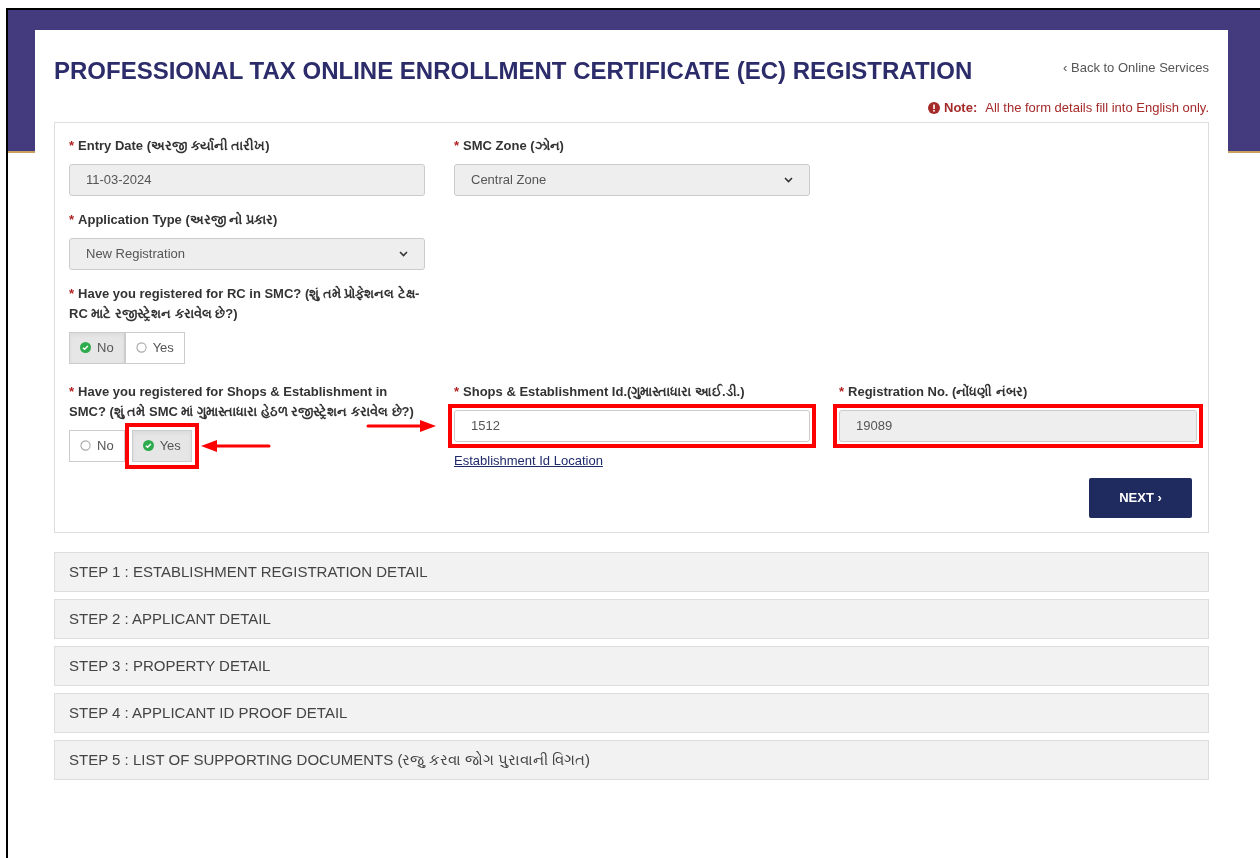 This screenshot has width=1260, height=858. Describe the element at coordinates (1140, 498) in the screenshot. I see `next-button: NEXT ›` at that location.